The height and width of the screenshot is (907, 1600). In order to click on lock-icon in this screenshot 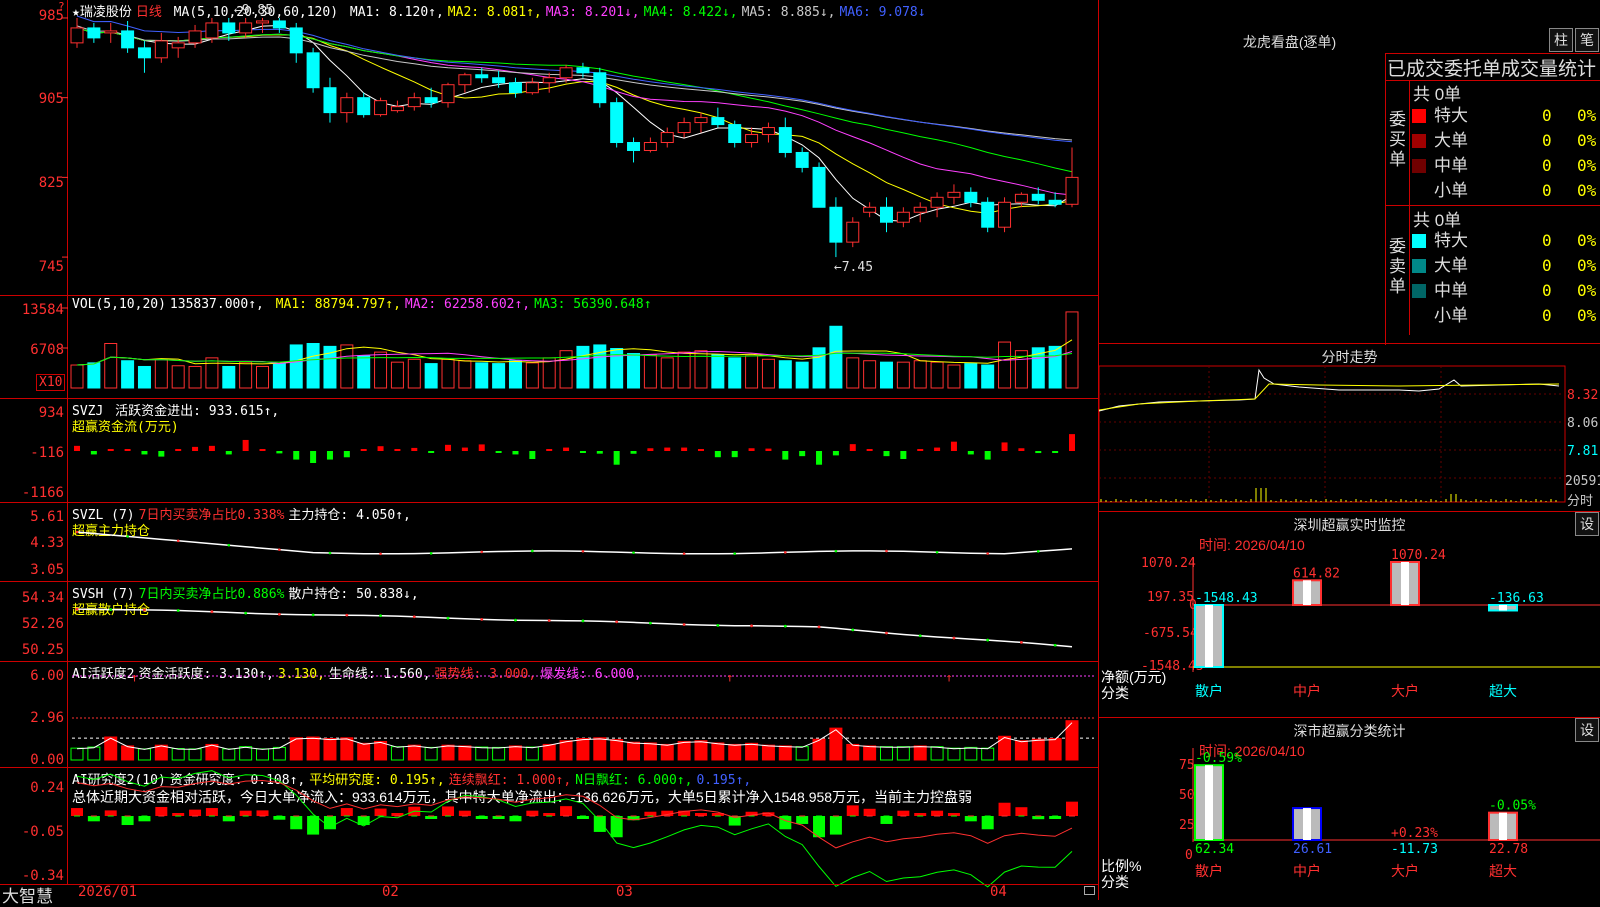, I will do `click(1089, 890)`.